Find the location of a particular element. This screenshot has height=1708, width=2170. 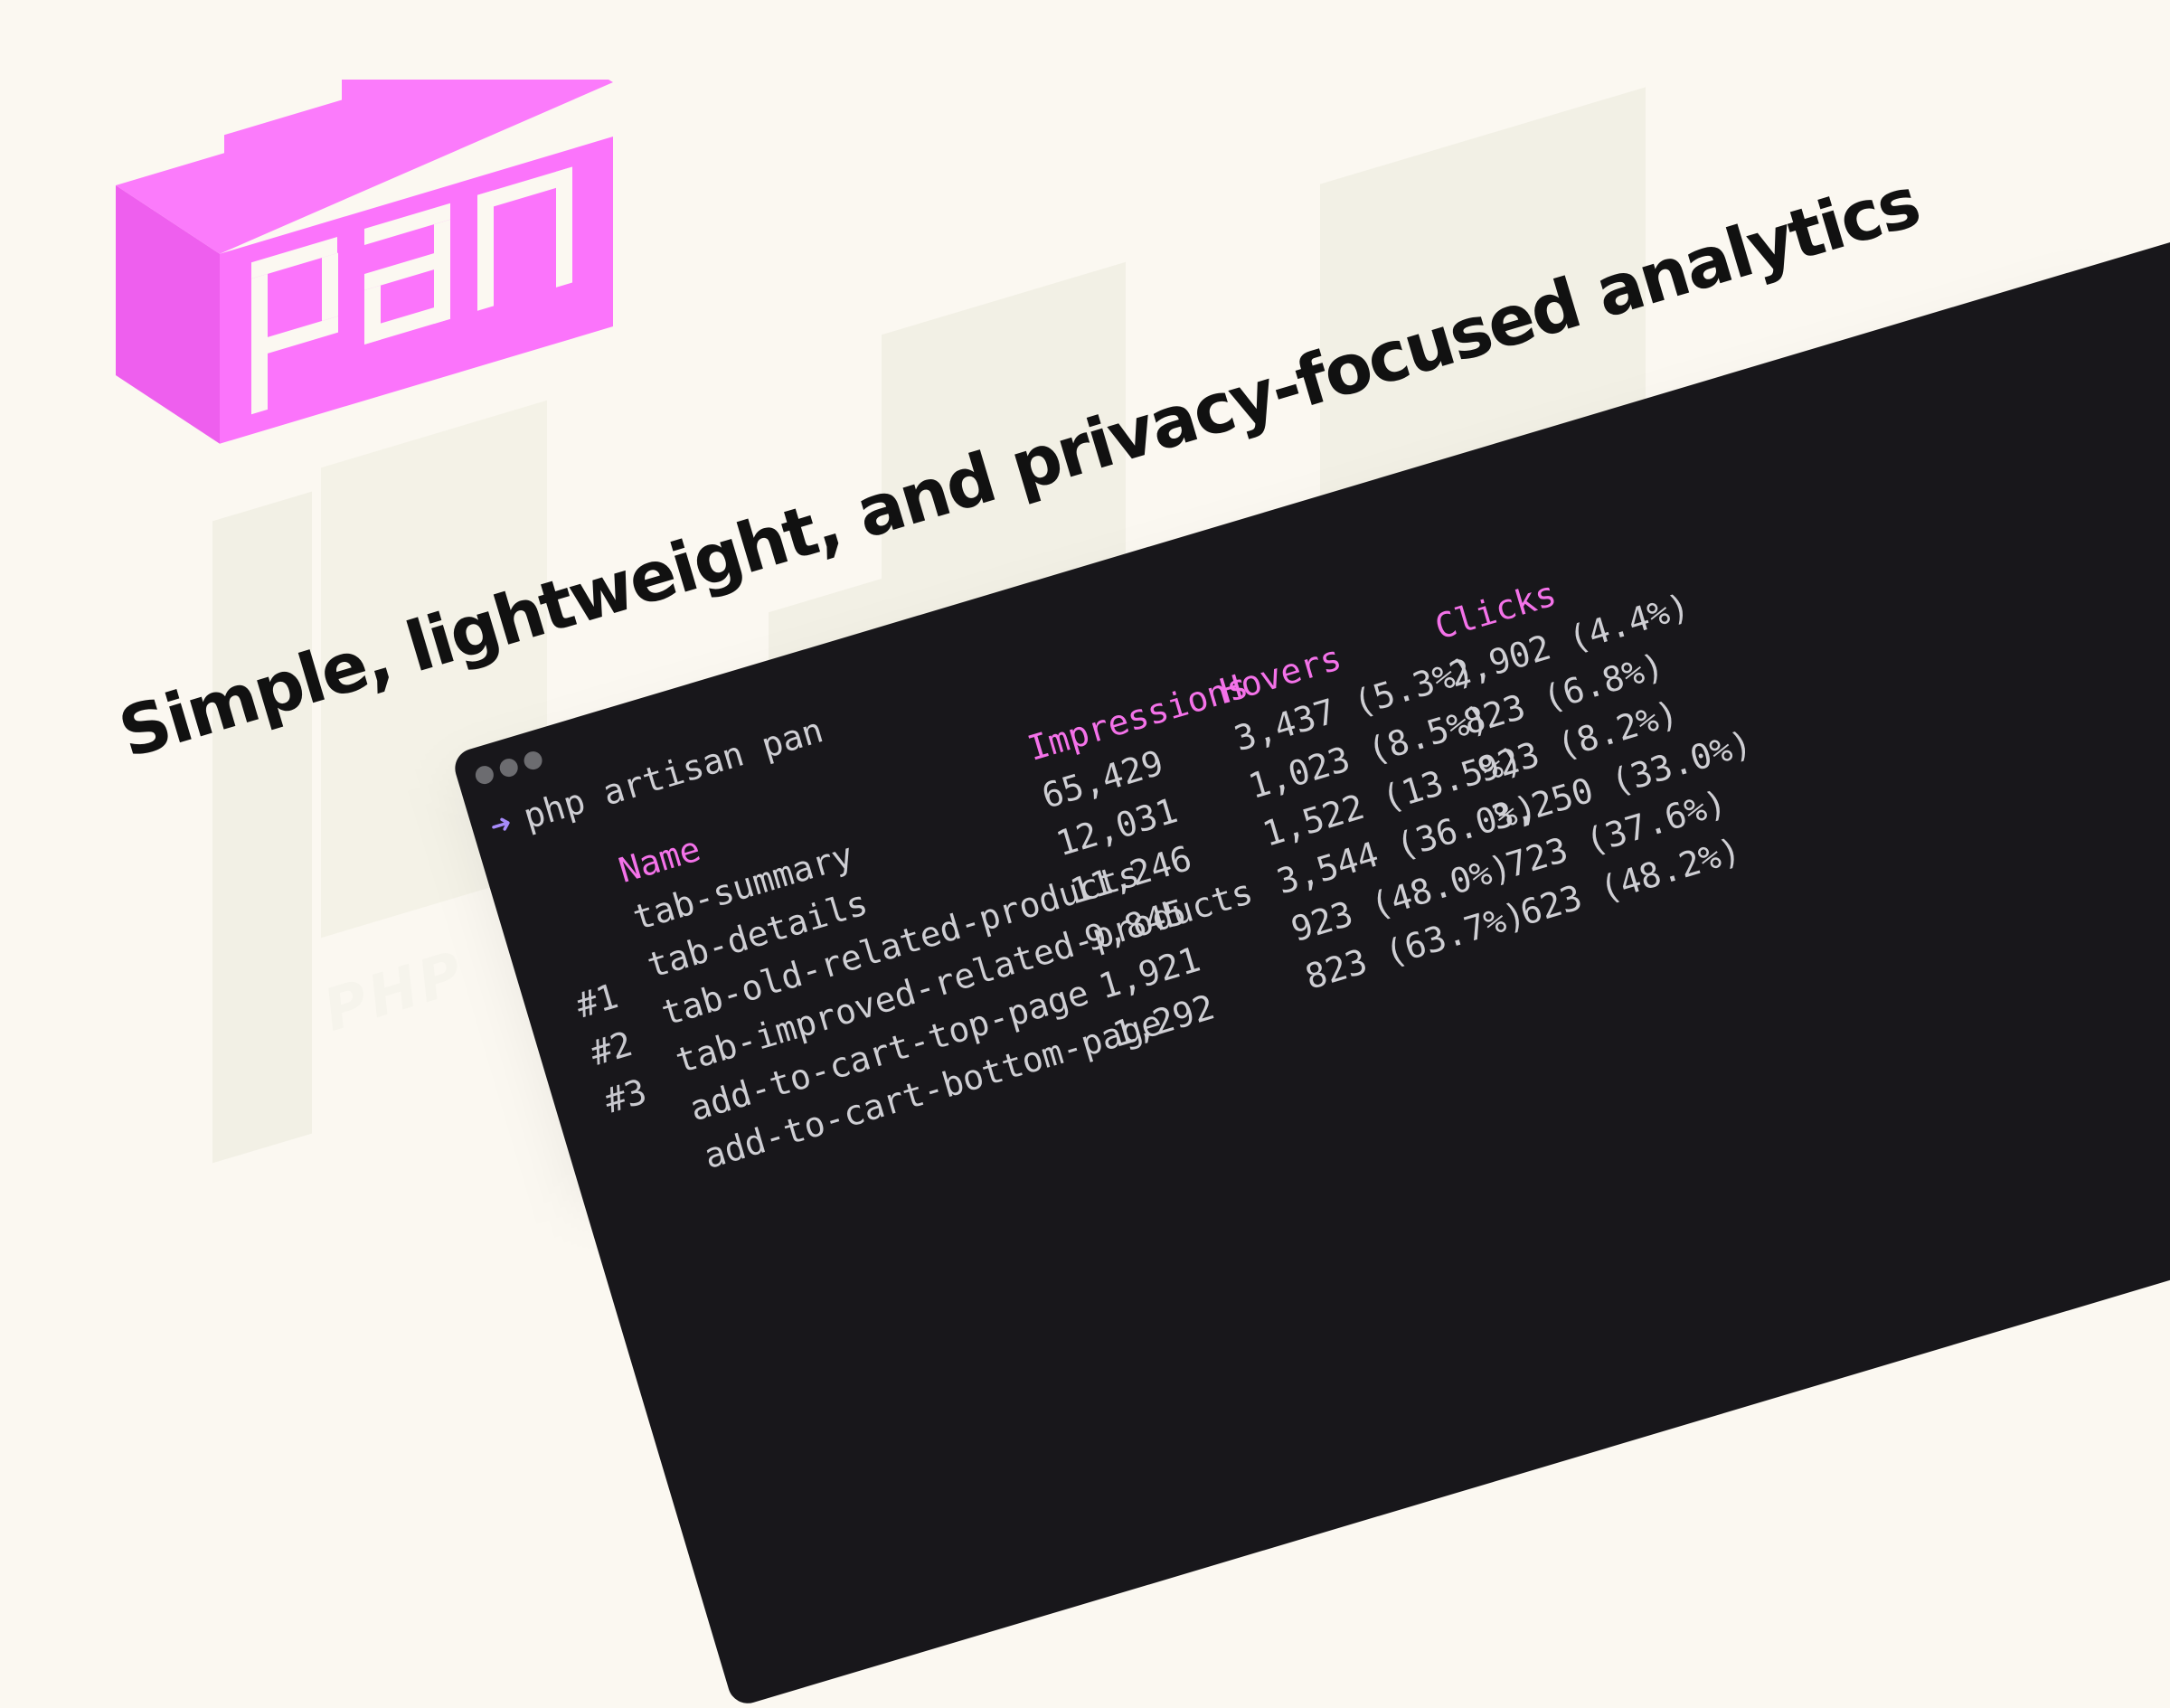

background-watermark-text: PHP is located at coordinates (395, 992).